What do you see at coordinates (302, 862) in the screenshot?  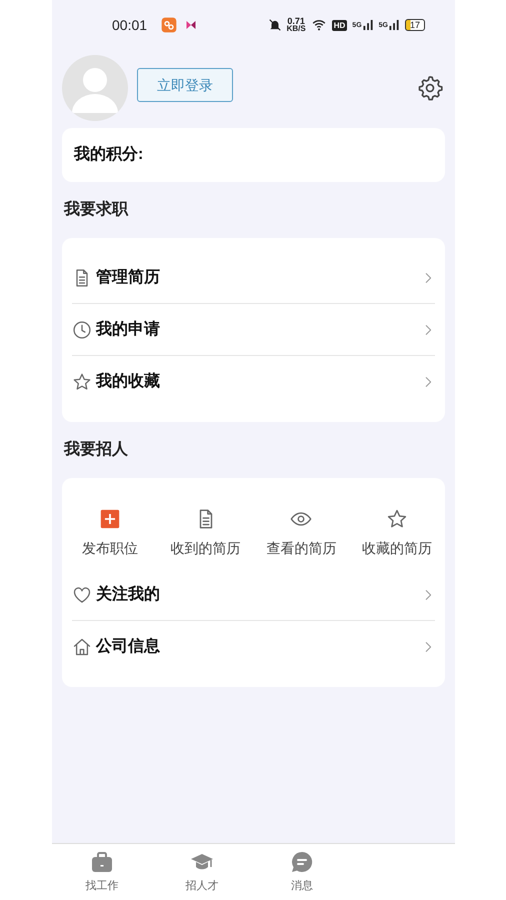 I see `chat-bubble-icon` at bounding box center [302, 862].